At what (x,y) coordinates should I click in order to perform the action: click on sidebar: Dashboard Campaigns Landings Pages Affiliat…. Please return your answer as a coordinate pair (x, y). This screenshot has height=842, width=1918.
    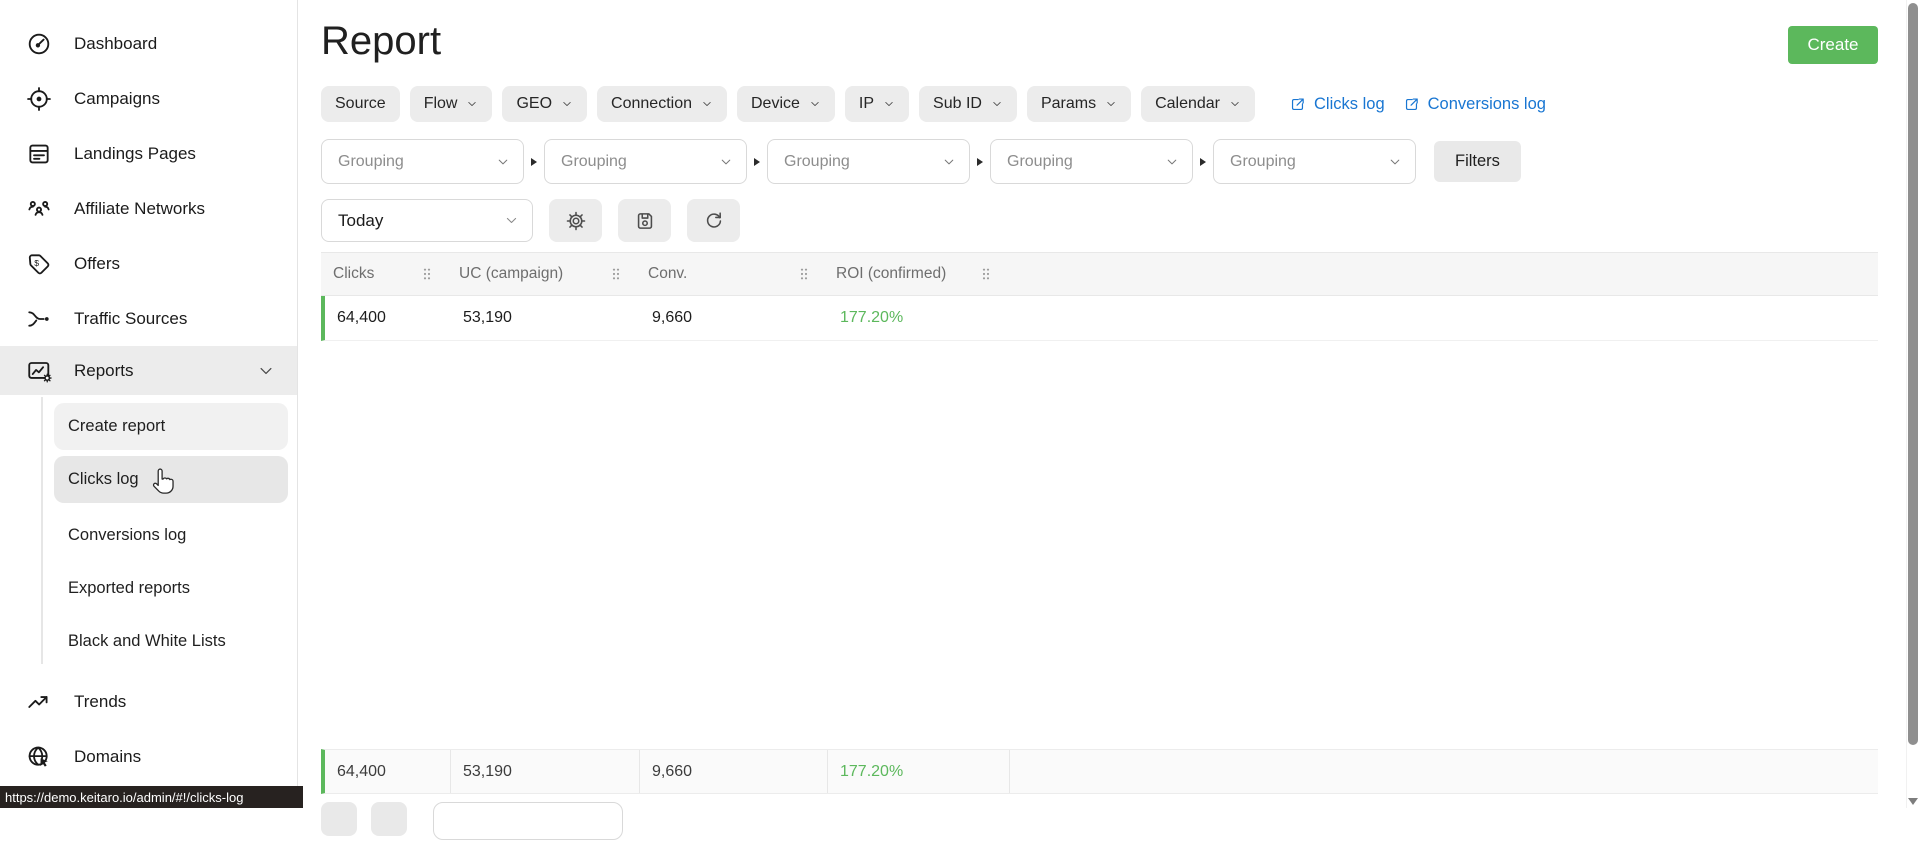
    Looking at the image, I should click on (149, 404).